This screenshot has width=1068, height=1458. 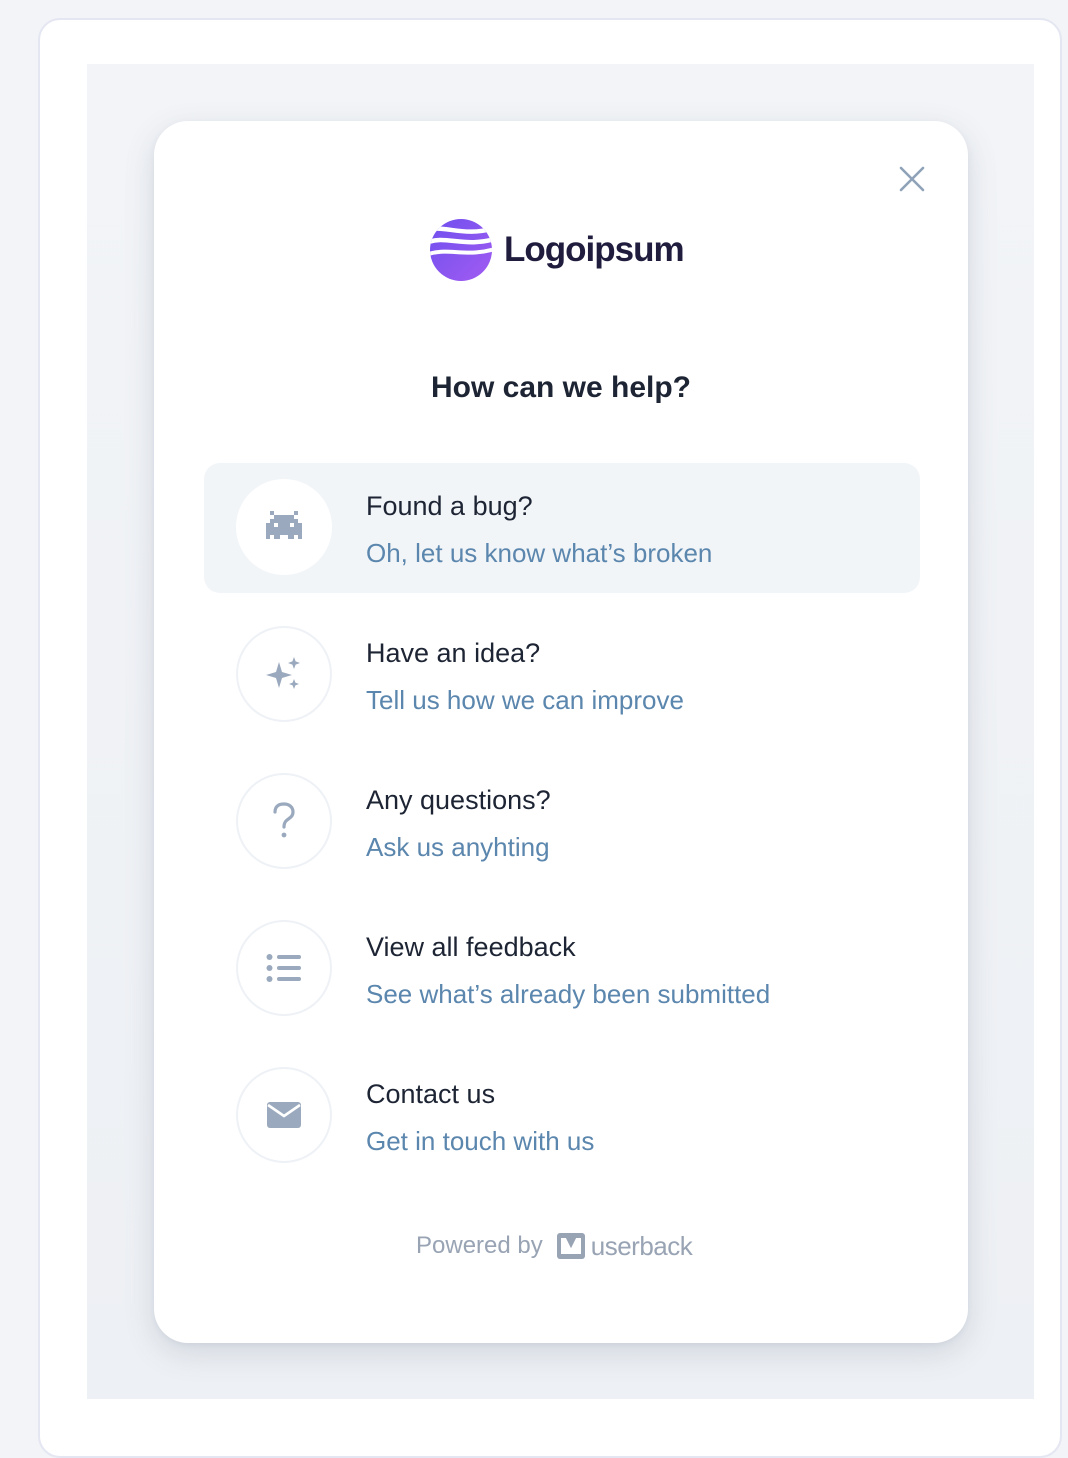 I want to click on provider-name: userback, so click(x=641, y=1245).